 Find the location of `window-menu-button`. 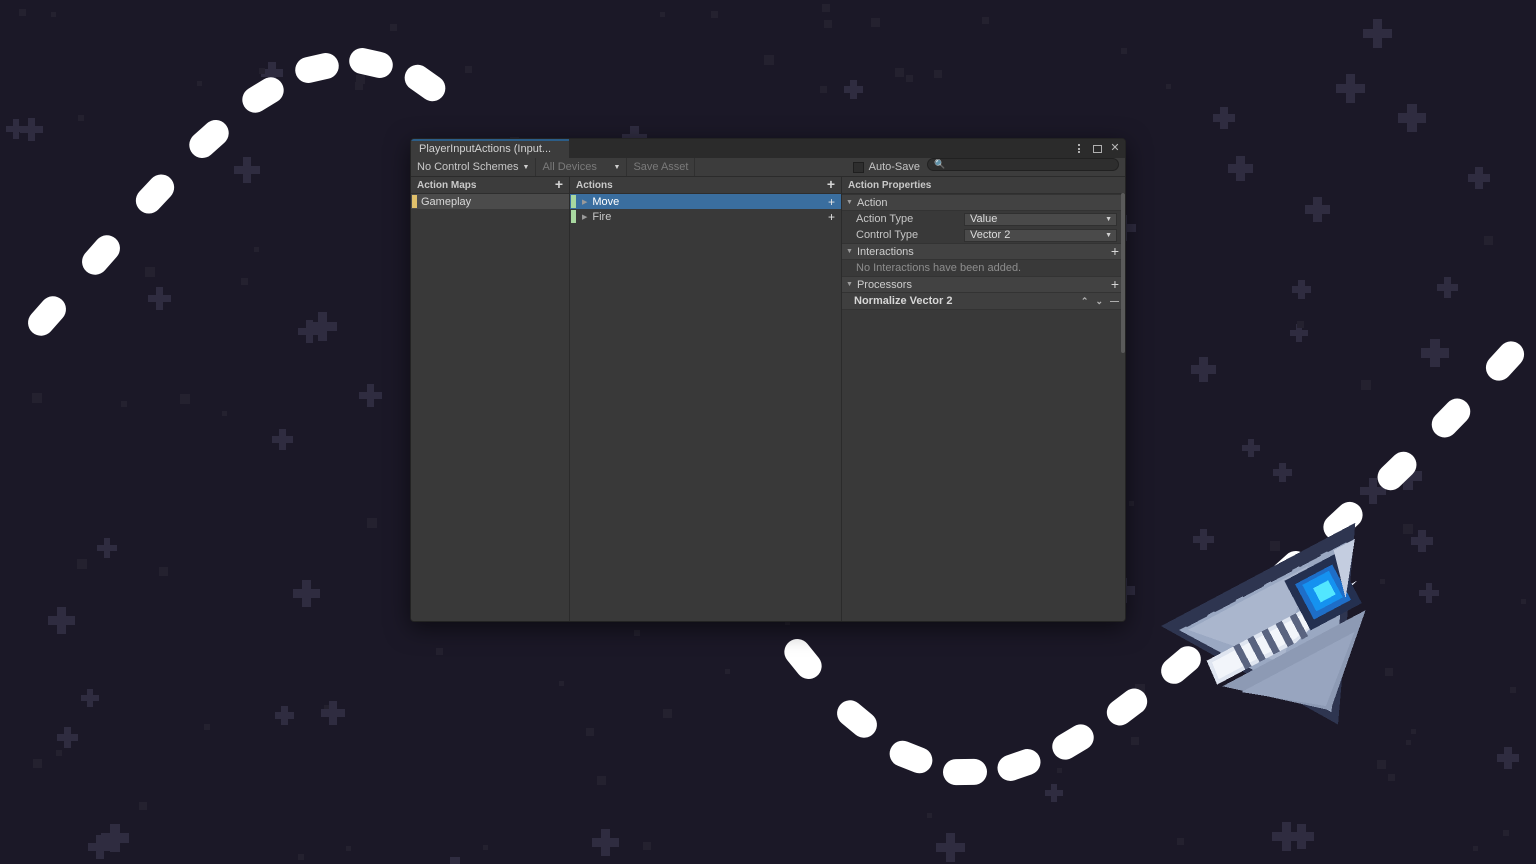

window-menu-button is located at coordinates (1079, 148).